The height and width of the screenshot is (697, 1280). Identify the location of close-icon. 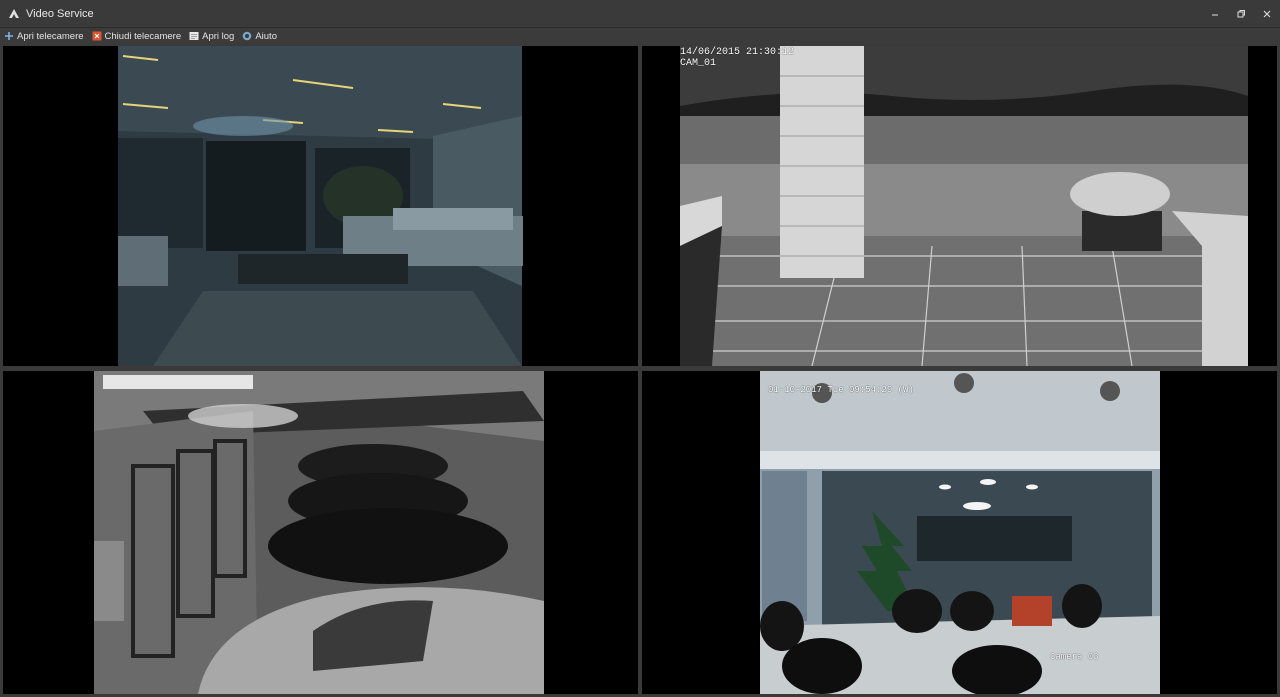
(1267, 14).